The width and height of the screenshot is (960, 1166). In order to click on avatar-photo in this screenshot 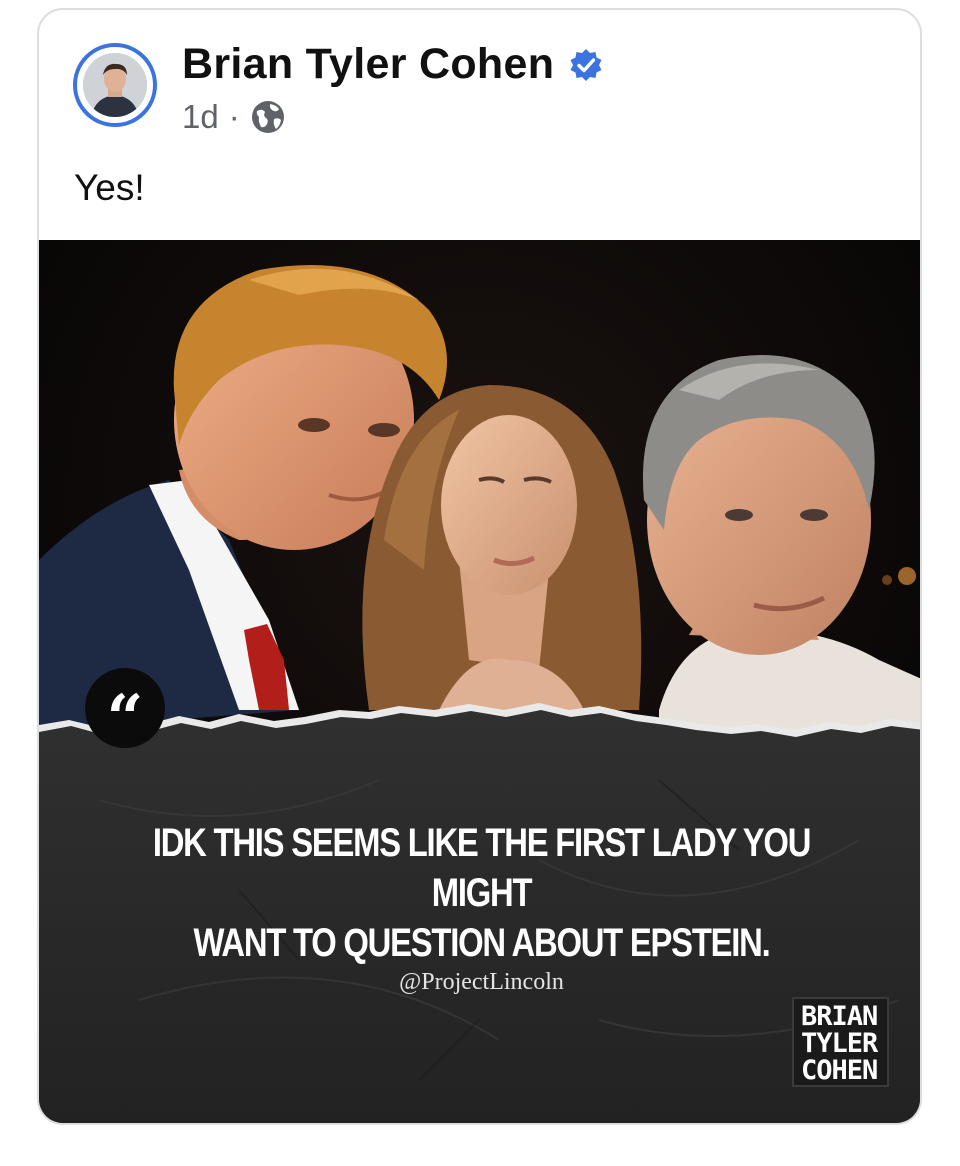, I will do `click(115, 85)`.